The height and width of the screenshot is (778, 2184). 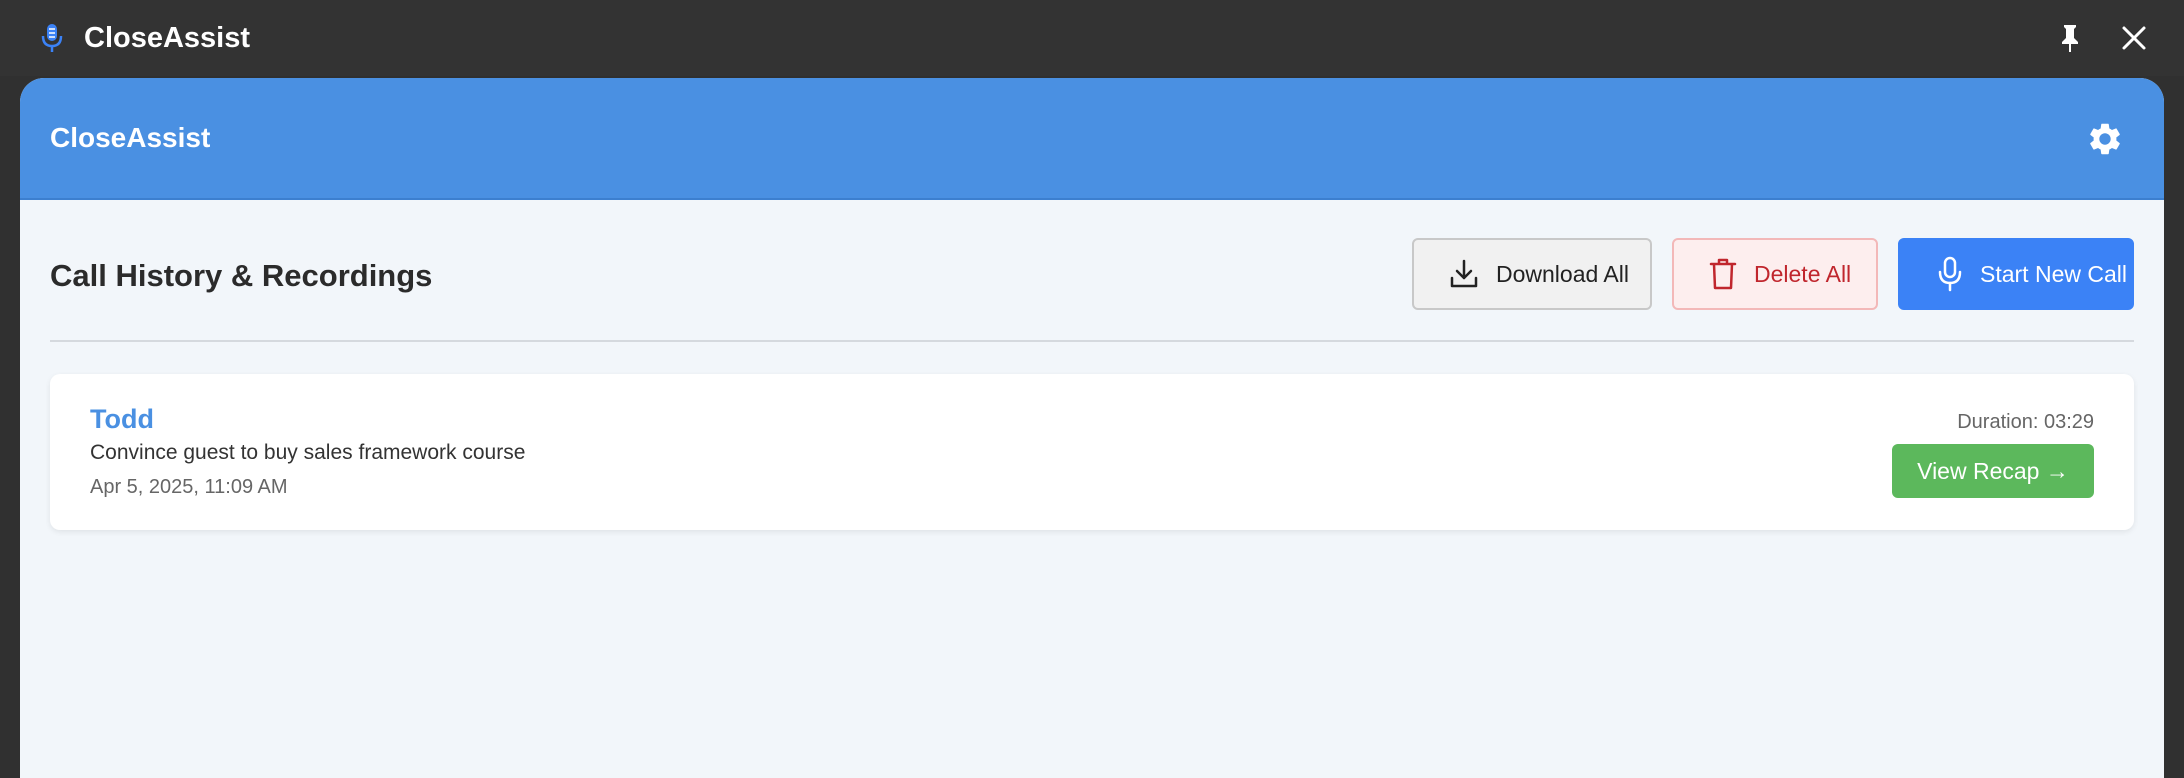 What do you see at coordinates (241, 275) in the screenshot?
I see `page-title: Call History & Recordings` at bounding box center [241, 275].